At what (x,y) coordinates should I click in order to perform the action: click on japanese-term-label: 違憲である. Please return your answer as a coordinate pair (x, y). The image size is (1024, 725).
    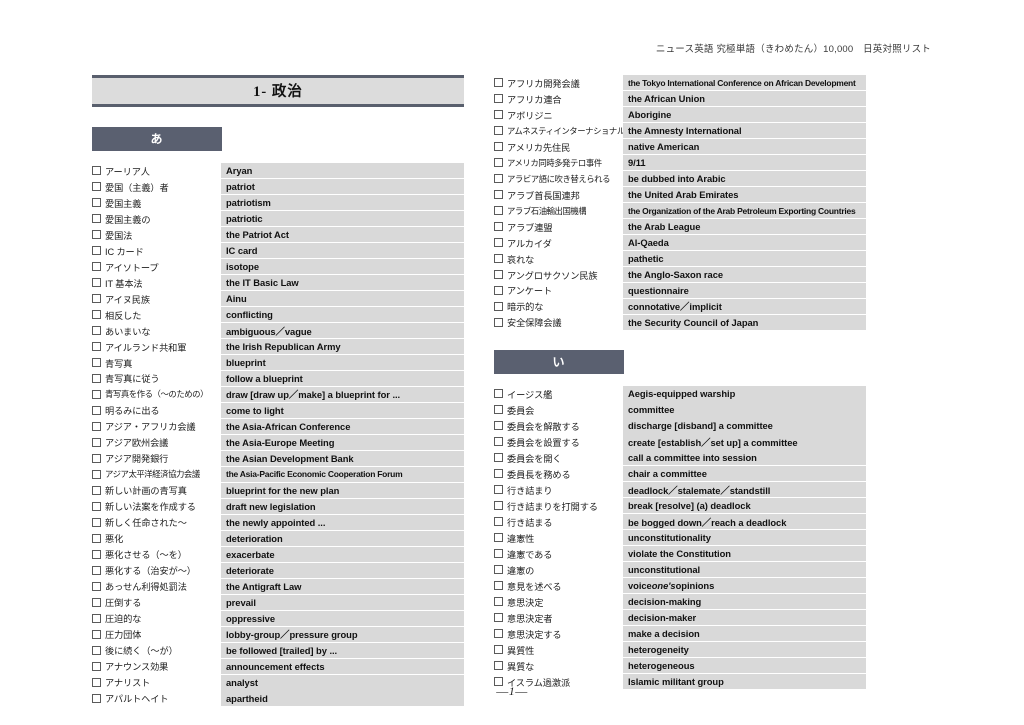
    Looking at the image, I should click on (530, 554).